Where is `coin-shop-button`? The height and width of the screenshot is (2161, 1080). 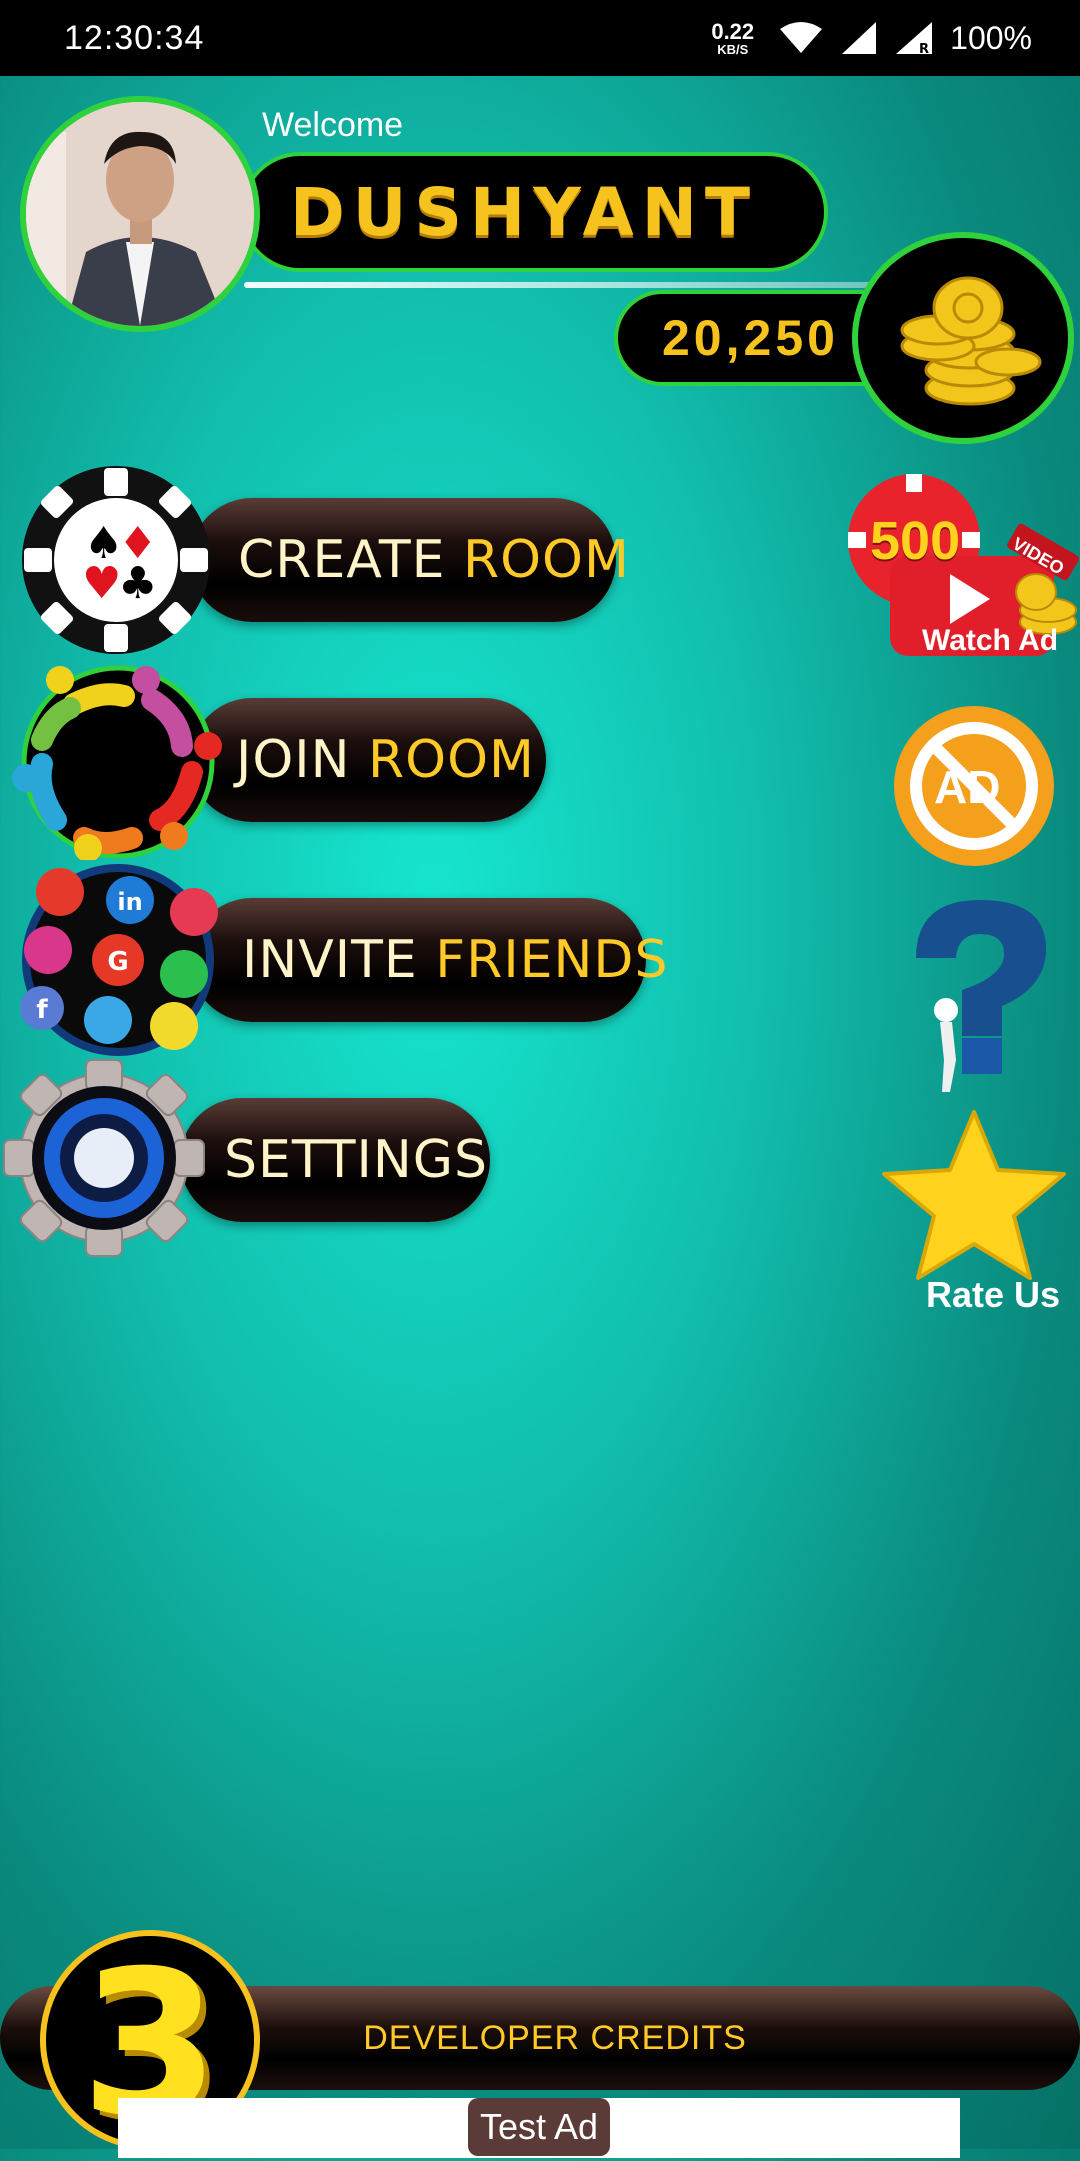
coin-shop-button is located at coordinates (963, 338).